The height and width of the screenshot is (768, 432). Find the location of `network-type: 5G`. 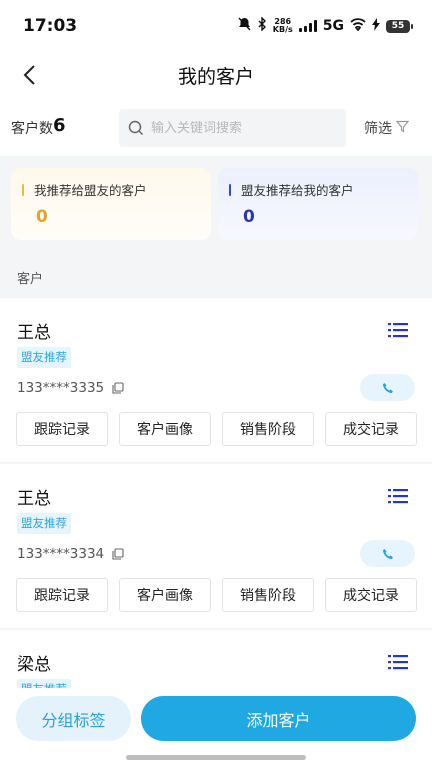

network-type: 5G is located at coordinates (333, 26).